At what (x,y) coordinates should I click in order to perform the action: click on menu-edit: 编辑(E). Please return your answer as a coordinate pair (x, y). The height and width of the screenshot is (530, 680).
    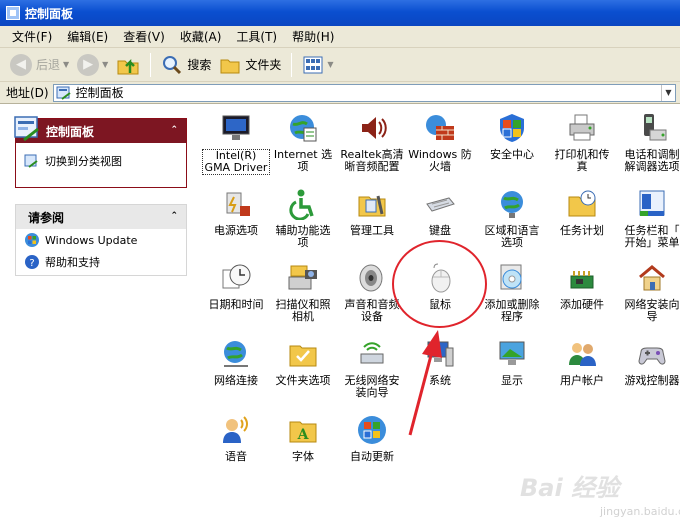
    Looking at the image, I should click on (89, 36).